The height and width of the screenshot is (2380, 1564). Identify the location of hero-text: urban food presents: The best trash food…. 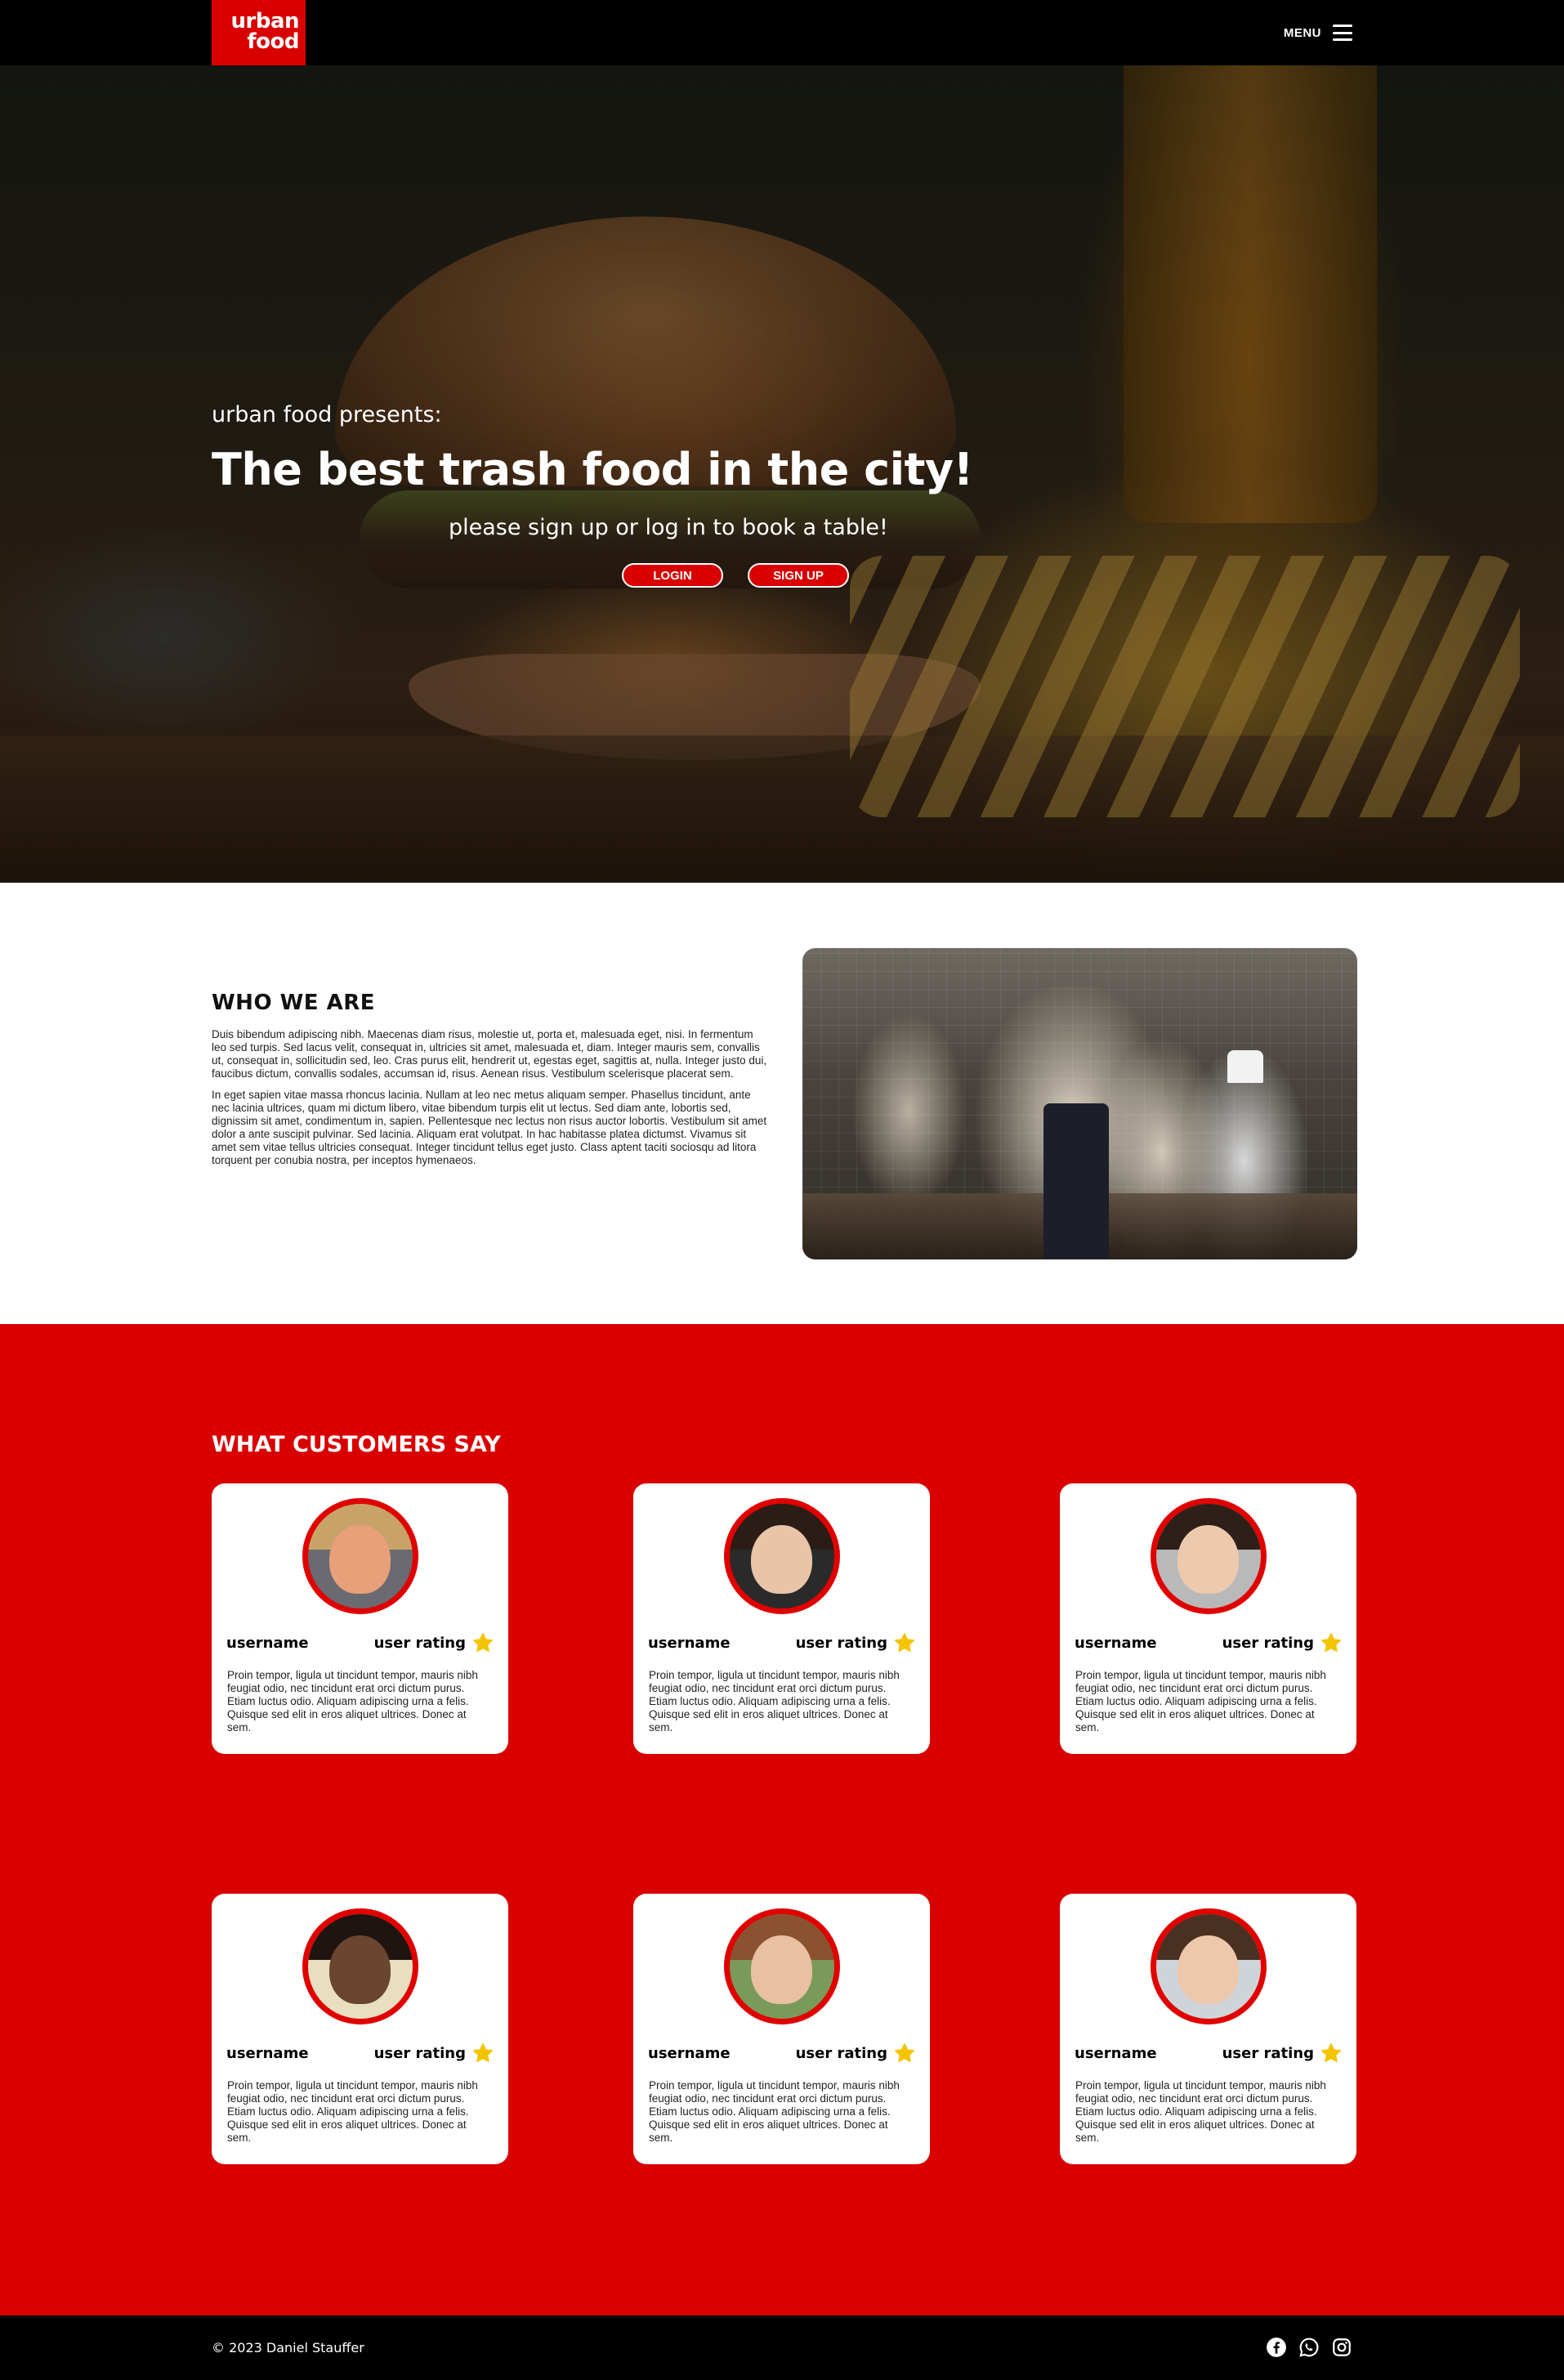
(784, 448).